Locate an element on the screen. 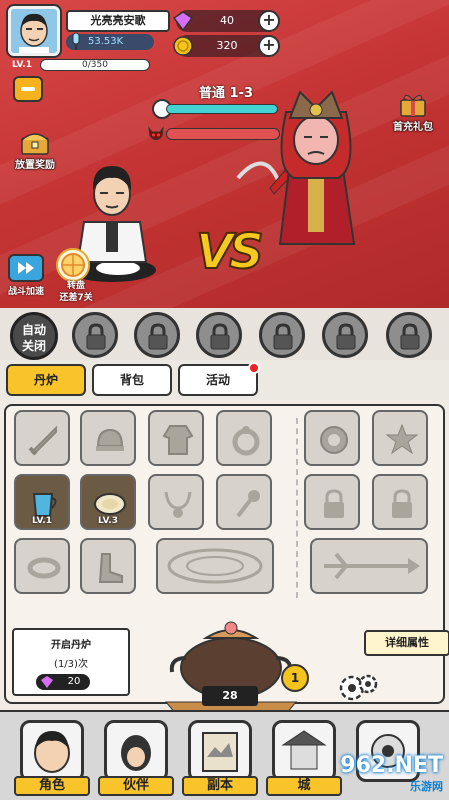  gem-counter: 40 + is located at coordinates (226, 21).